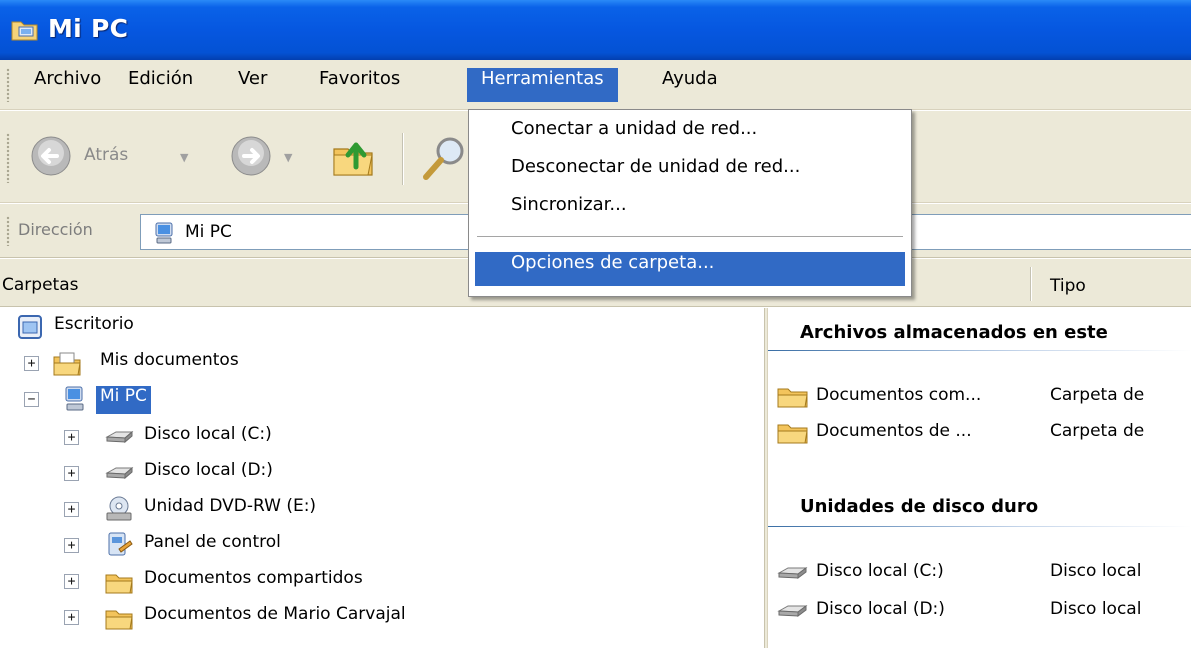 The height and width of the screenshot is (648, 1191). I want to click on menu-archivo: Archivo, so click(67, 85).